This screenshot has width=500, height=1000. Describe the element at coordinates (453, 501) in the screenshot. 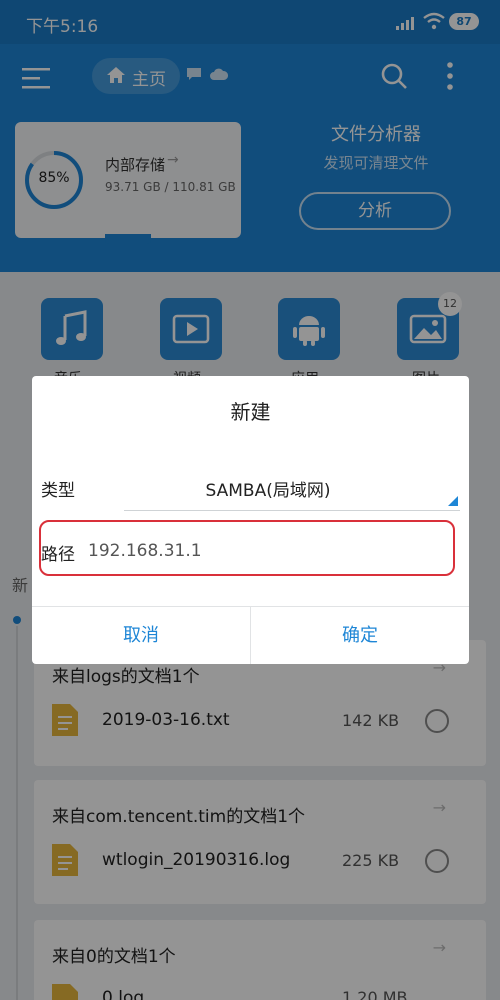

I see `dropdown-corner-icon` at that location.